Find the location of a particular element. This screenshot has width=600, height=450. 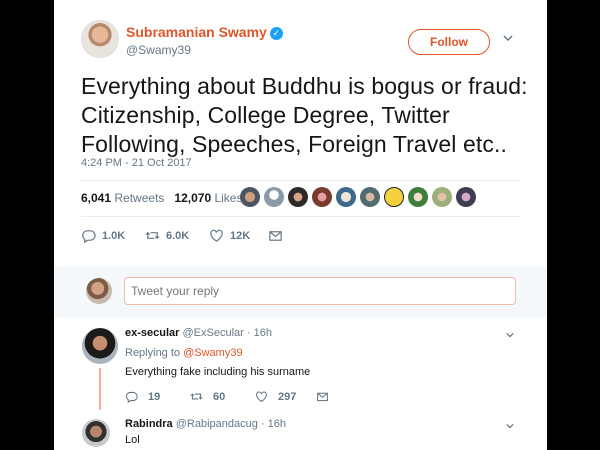

replying-to-label: Replying to is located at coordinates (153, 353).